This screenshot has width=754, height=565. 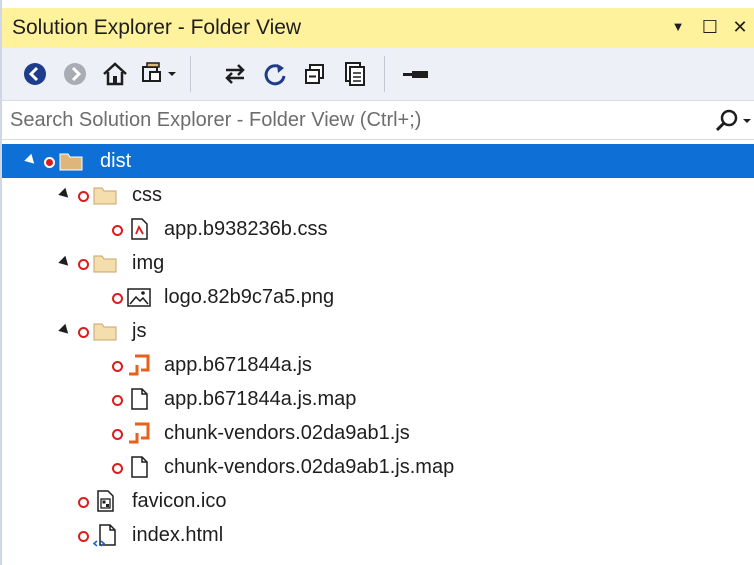 I want to click on properties-icon, so click(x=415, y=74).